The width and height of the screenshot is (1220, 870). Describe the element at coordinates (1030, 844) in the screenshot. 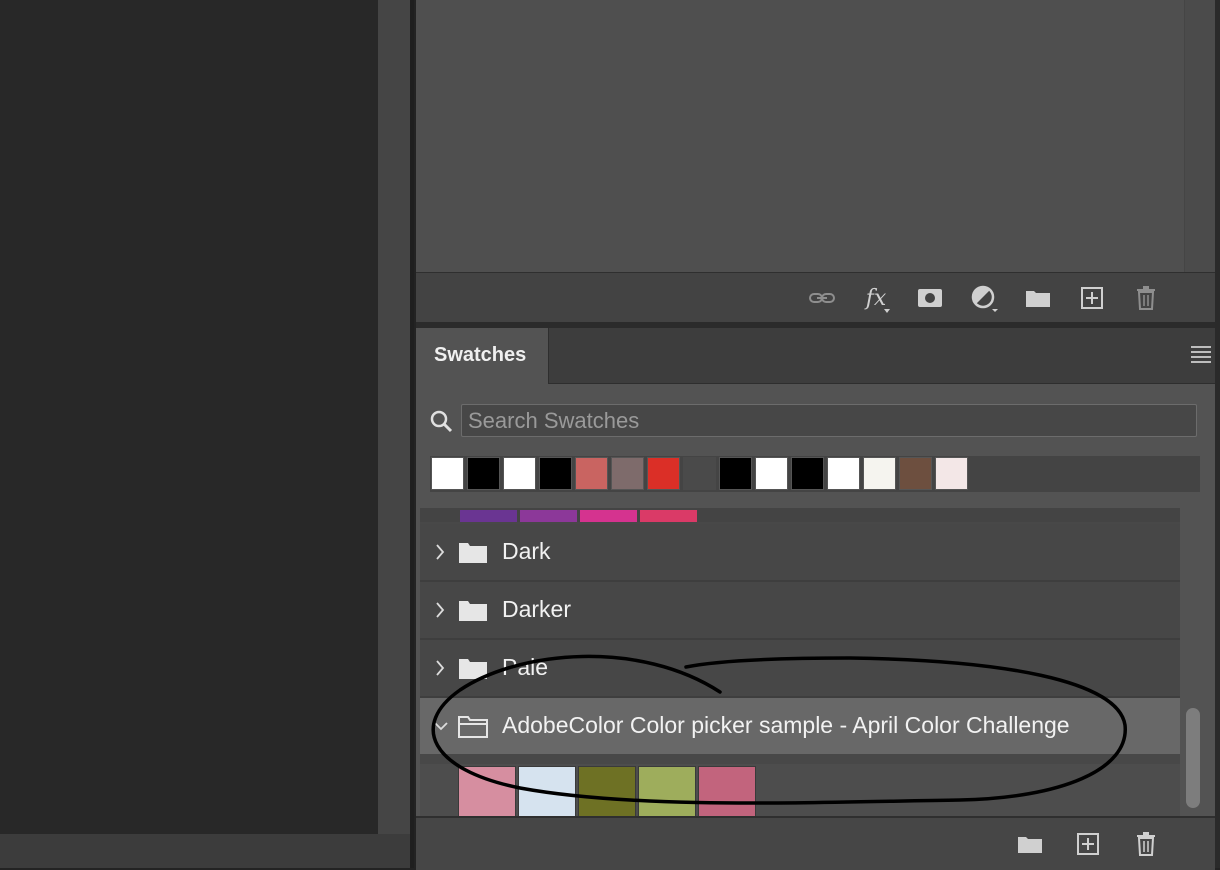

I see `new-group-folder-icon` at that location.